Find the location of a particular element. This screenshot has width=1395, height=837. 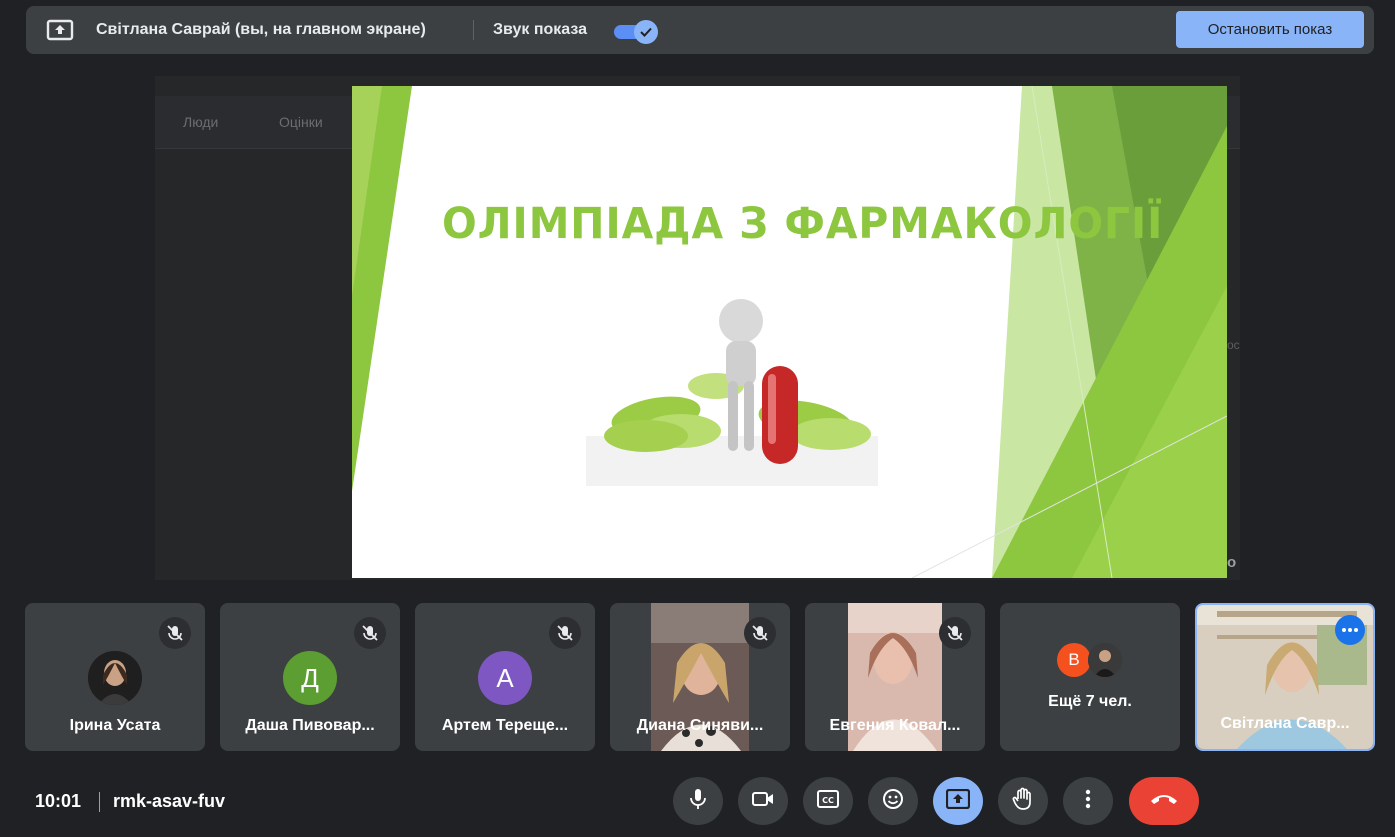

present-screen-icon is located at coordinates (60, 30).